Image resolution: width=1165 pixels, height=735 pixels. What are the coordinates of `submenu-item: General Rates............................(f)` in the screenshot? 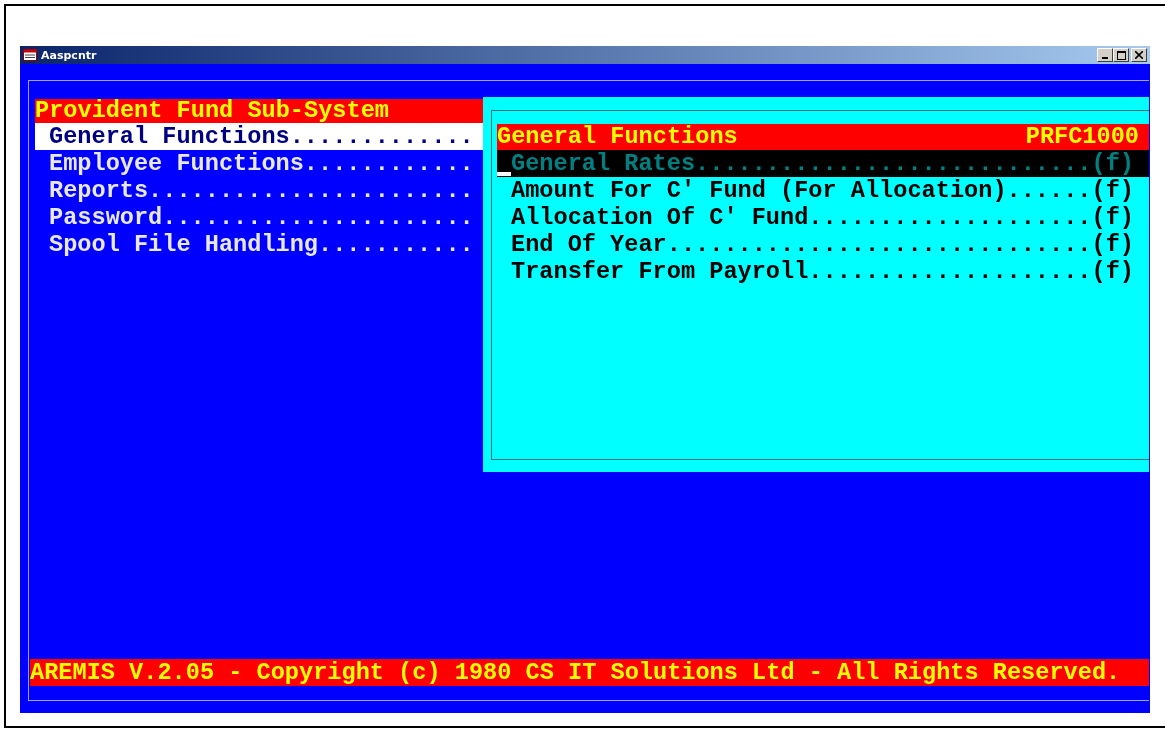 It's located at (823, 163).